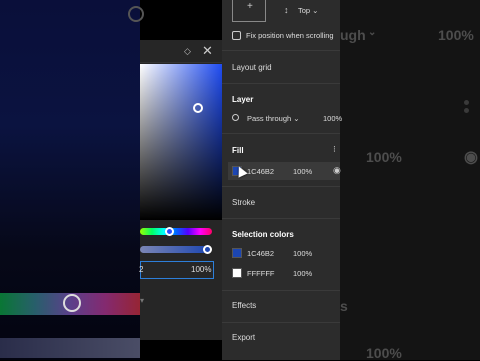  What do you see at coordinates (142, 300) in the screenshot?
I see `picker-caret-icon: ▾` at bounding box center [142, 300].